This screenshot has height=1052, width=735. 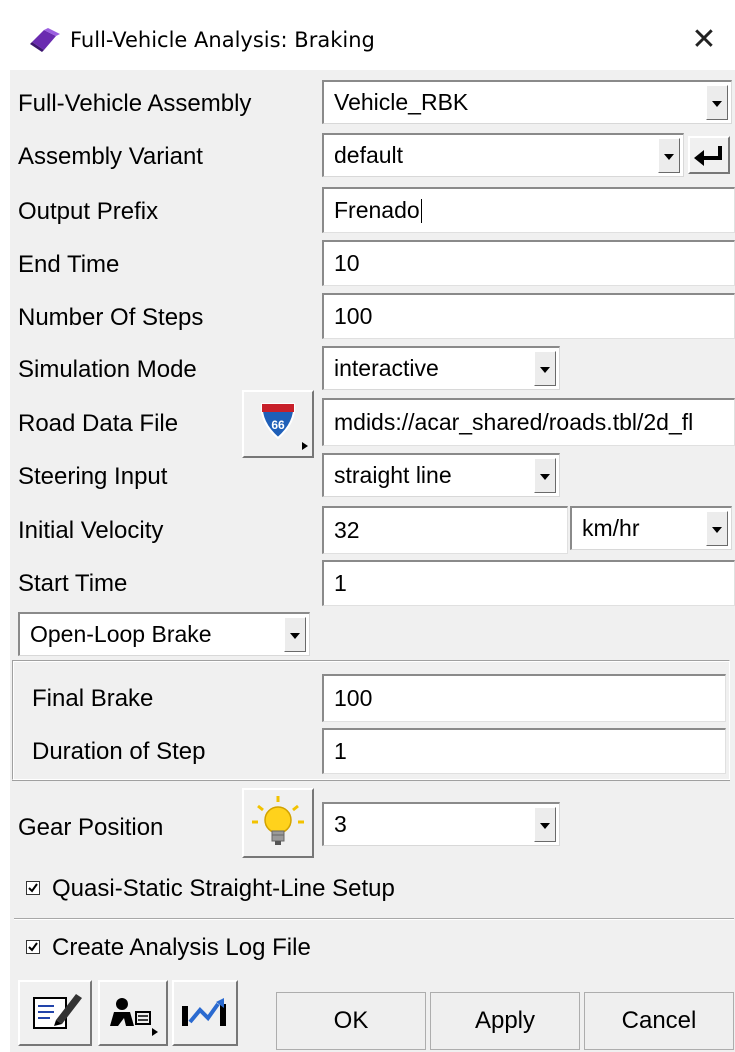 What do you see at coordinates (111, 317) in the screenshot?
I see `steps-label: Number Of Steps` at bounding box center [111, 317].